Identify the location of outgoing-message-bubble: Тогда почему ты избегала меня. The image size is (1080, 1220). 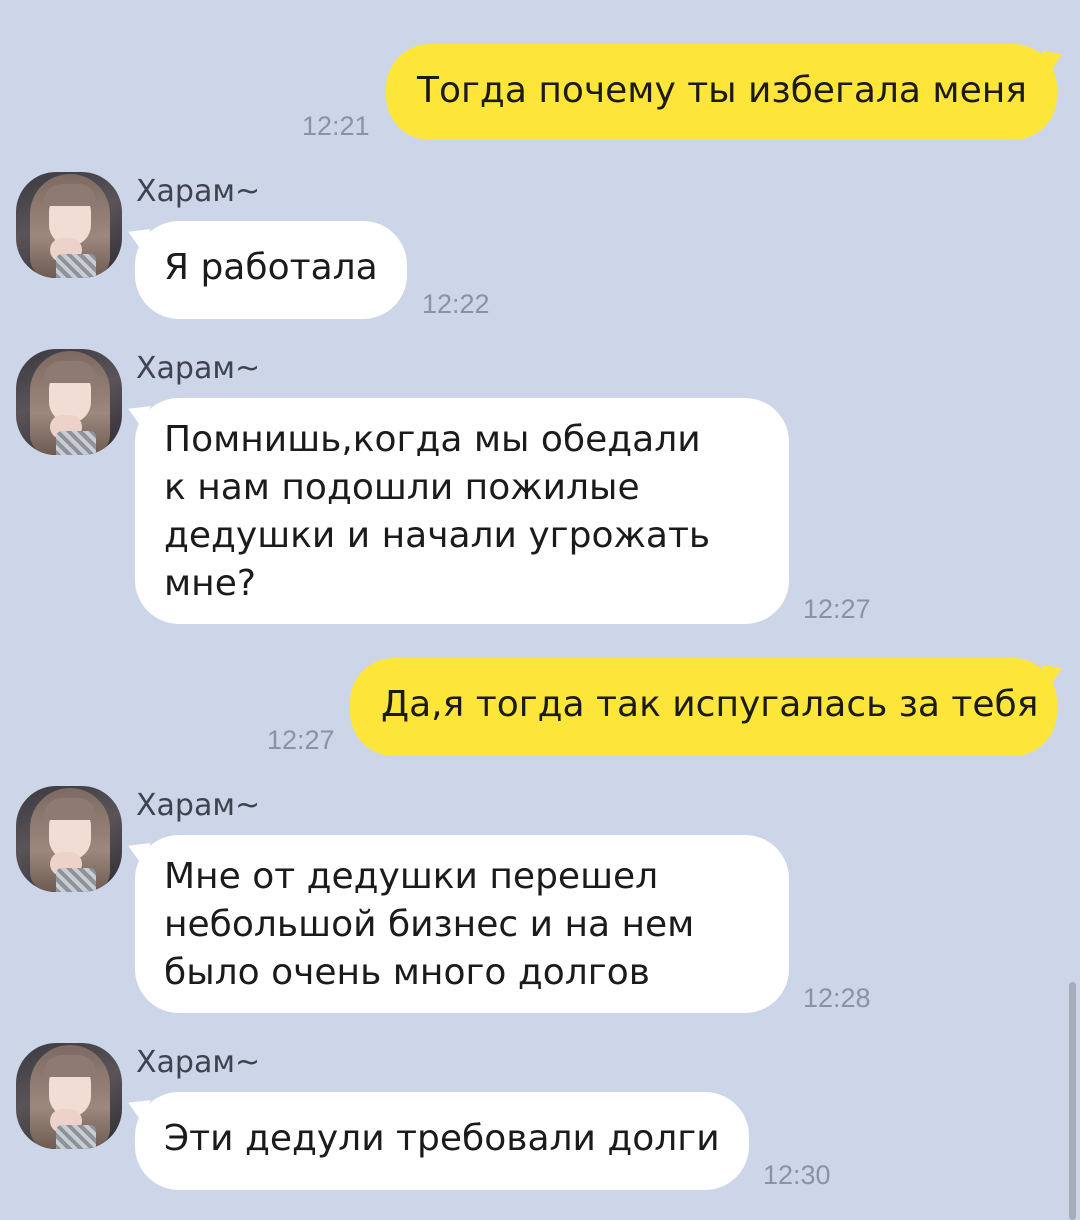
(721, 92).